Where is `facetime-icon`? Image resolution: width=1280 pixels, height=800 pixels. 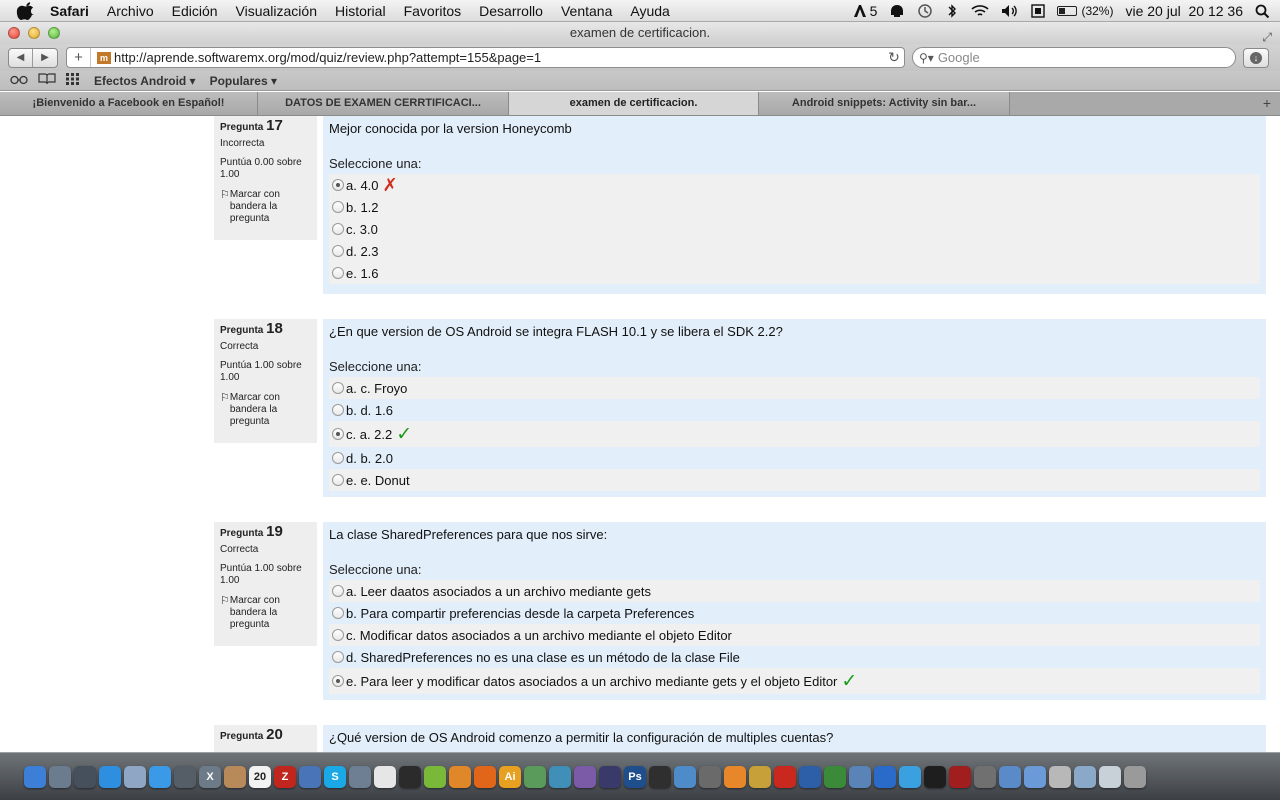 facetime-icon is located at coordinates (185, 776).